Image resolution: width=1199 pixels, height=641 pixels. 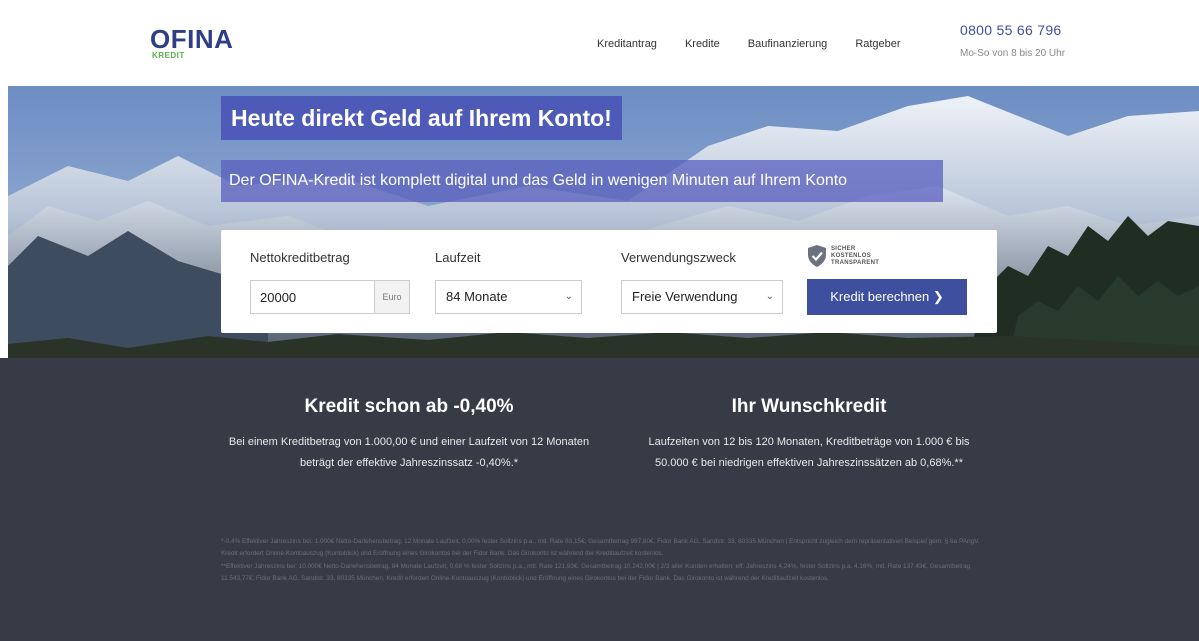 I want to click on badge-line-transparent: TRANSPARENT, so click(x=855, y=262).